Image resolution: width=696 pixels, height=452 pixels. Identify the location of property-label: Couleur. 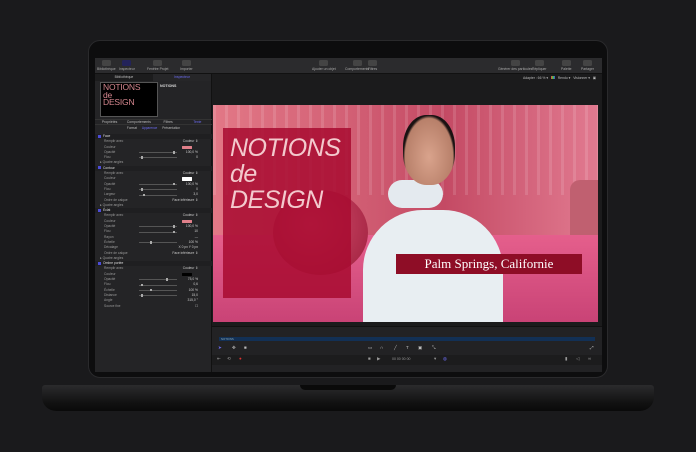
(110, 178).